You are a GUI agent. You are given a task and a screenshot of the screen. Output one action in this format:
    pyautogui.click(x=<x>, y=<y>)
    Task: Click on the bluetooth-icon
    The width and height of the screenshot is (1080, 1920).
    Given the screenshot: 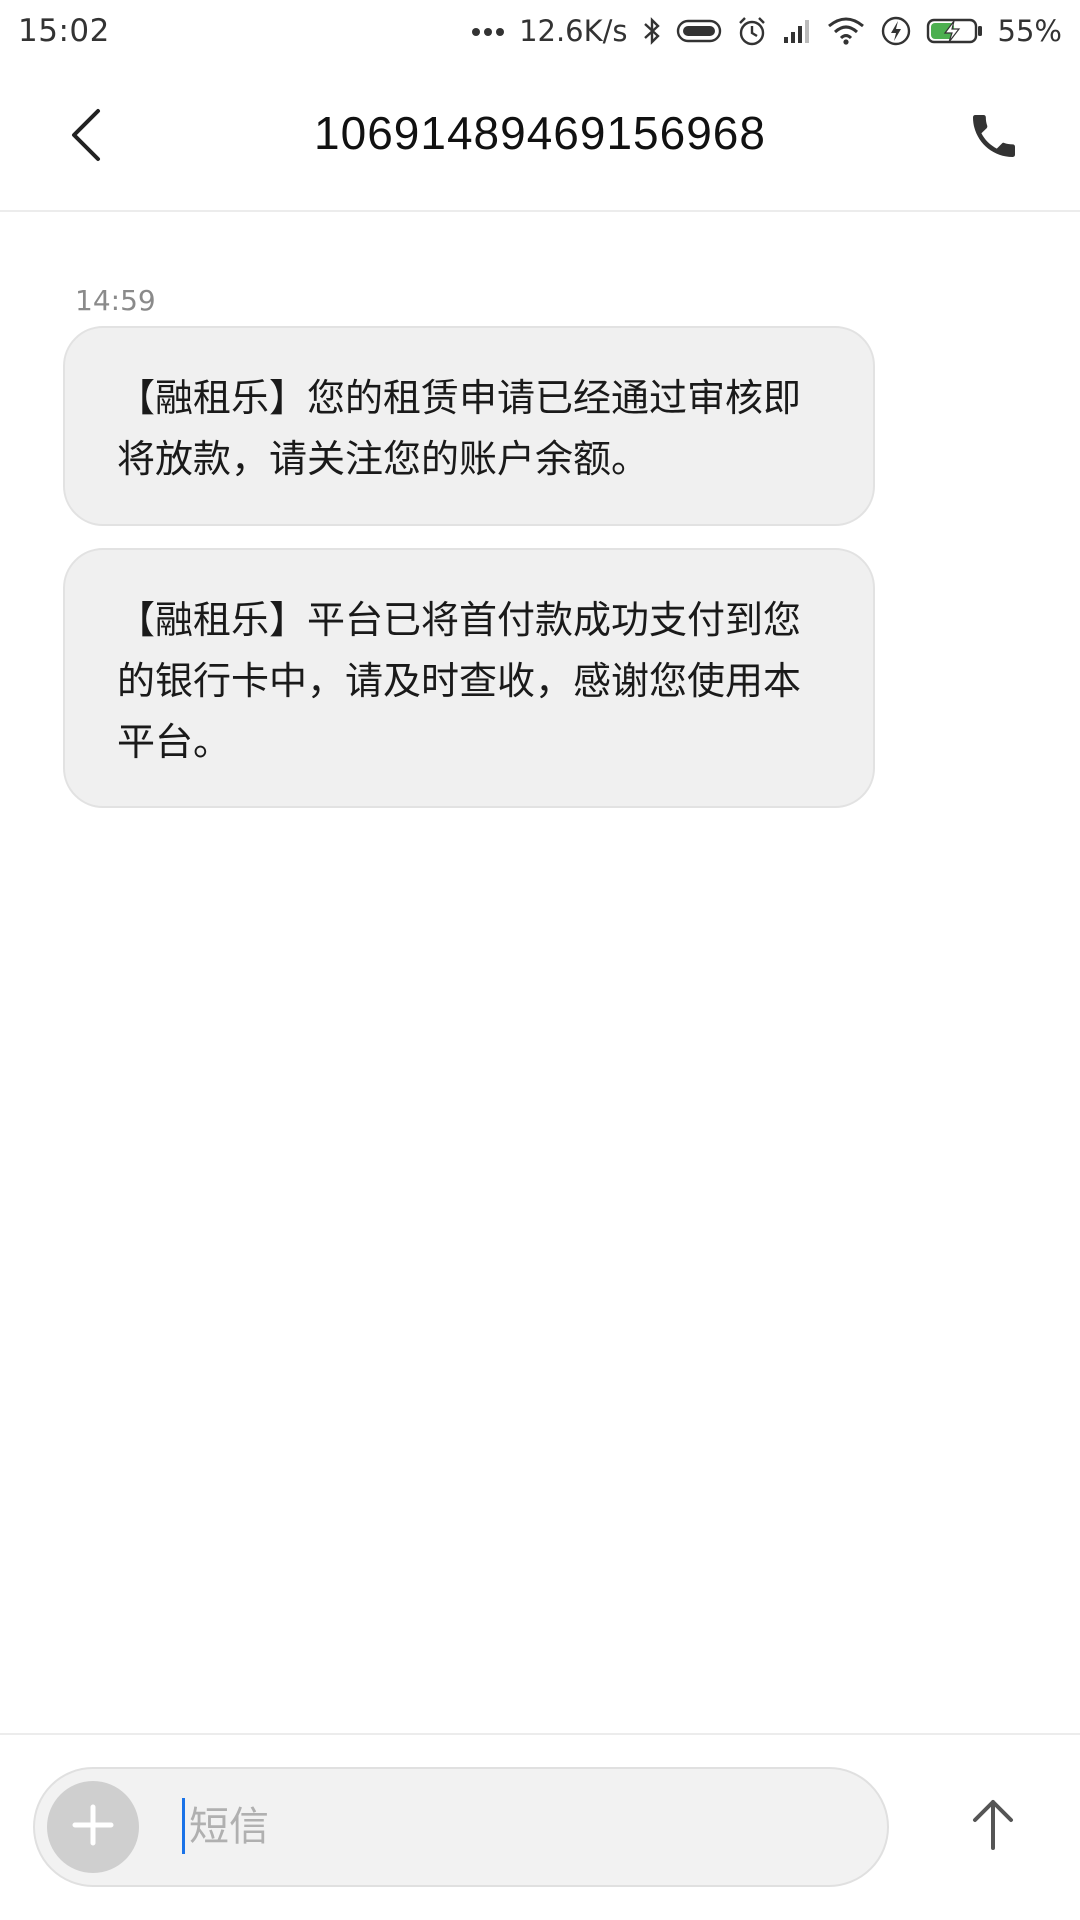 What is the action you would take?
    pyautogui.click(x=652, y=31)
    